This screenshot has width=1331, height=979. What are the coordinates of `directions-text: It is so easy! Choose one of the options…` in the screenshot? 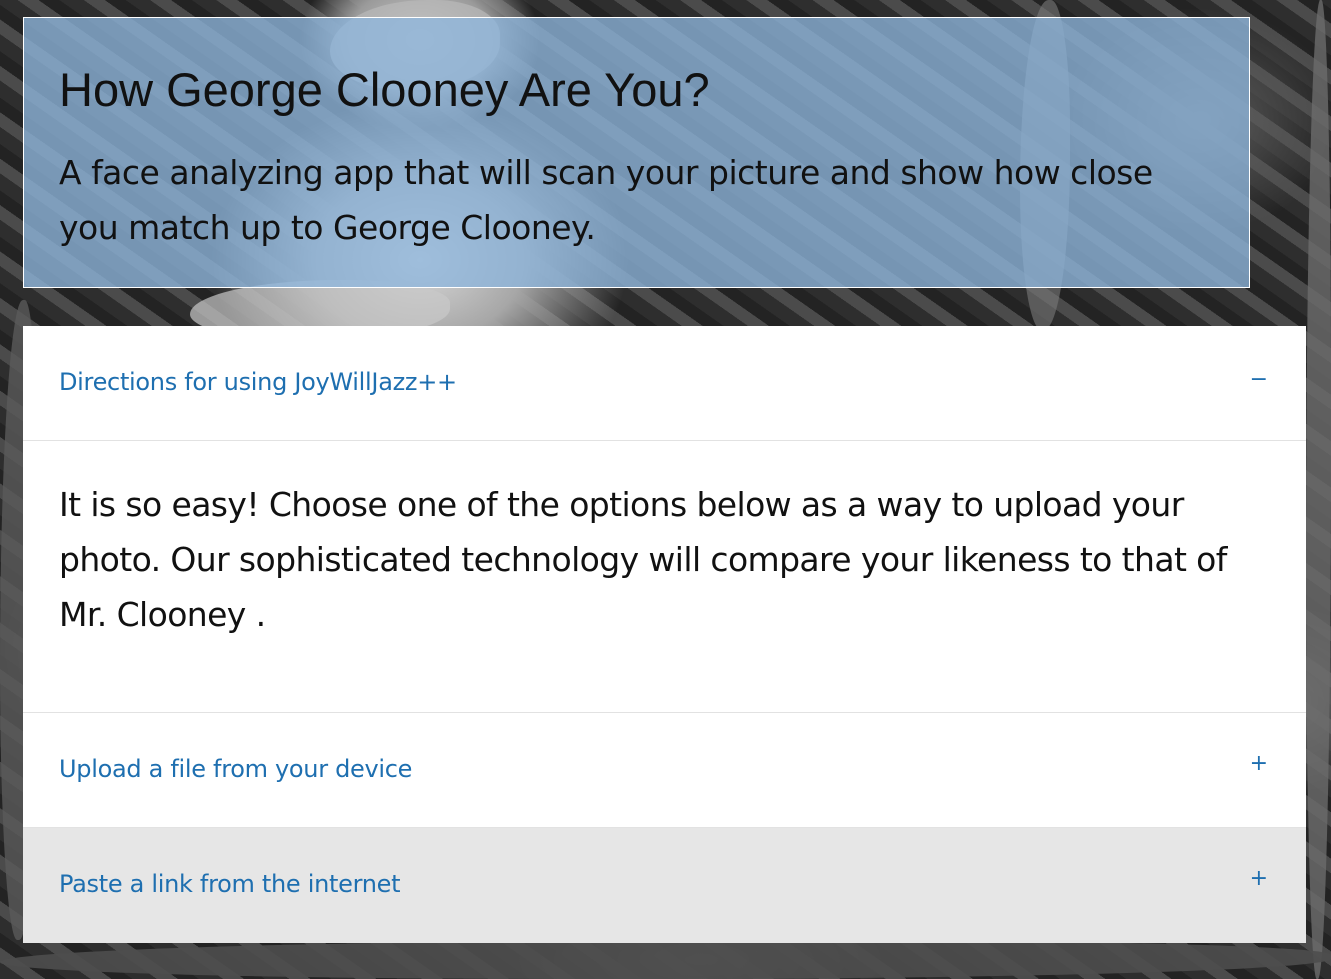 It's located at (643, 559).